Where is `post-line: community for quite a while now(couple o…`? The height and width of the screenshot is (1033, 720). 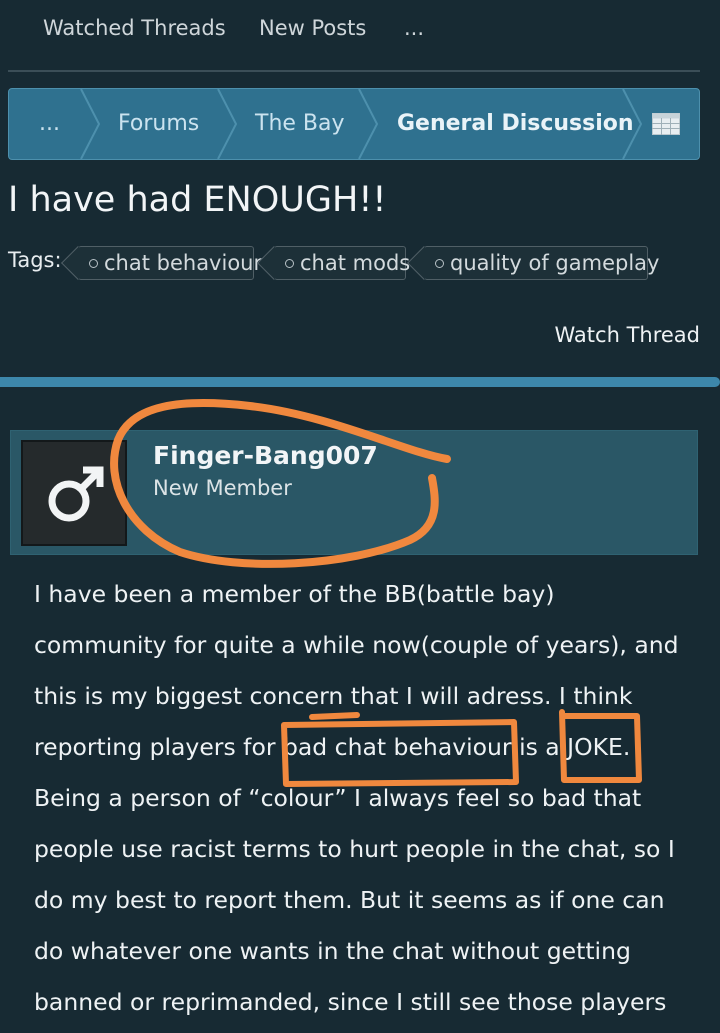
post-line: community for quite a while now(couple o… is located at coordinates (356, 645).